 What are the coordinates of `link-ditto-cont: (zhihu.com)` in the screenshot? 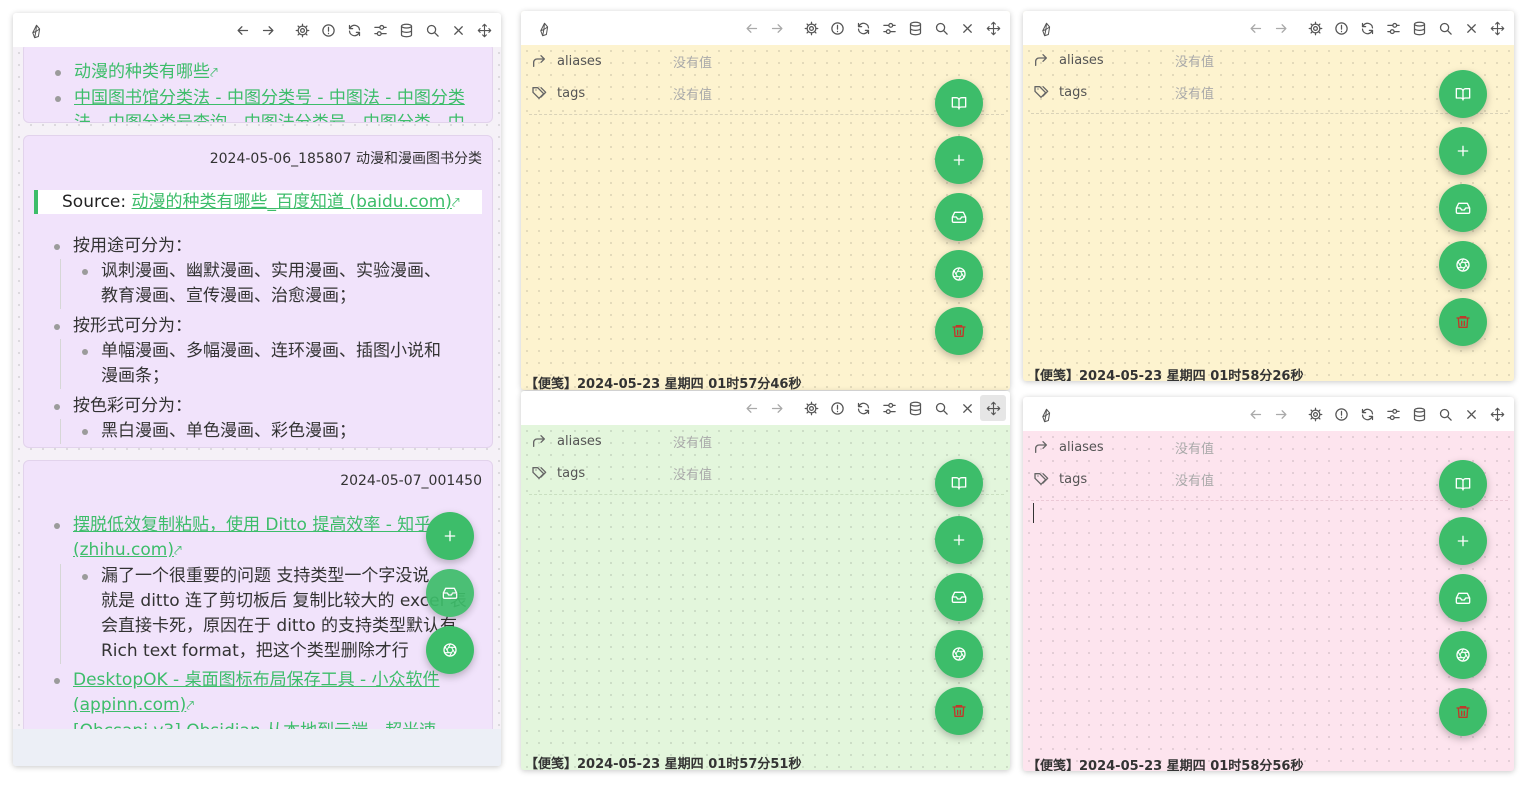 It's located at (123, 550).